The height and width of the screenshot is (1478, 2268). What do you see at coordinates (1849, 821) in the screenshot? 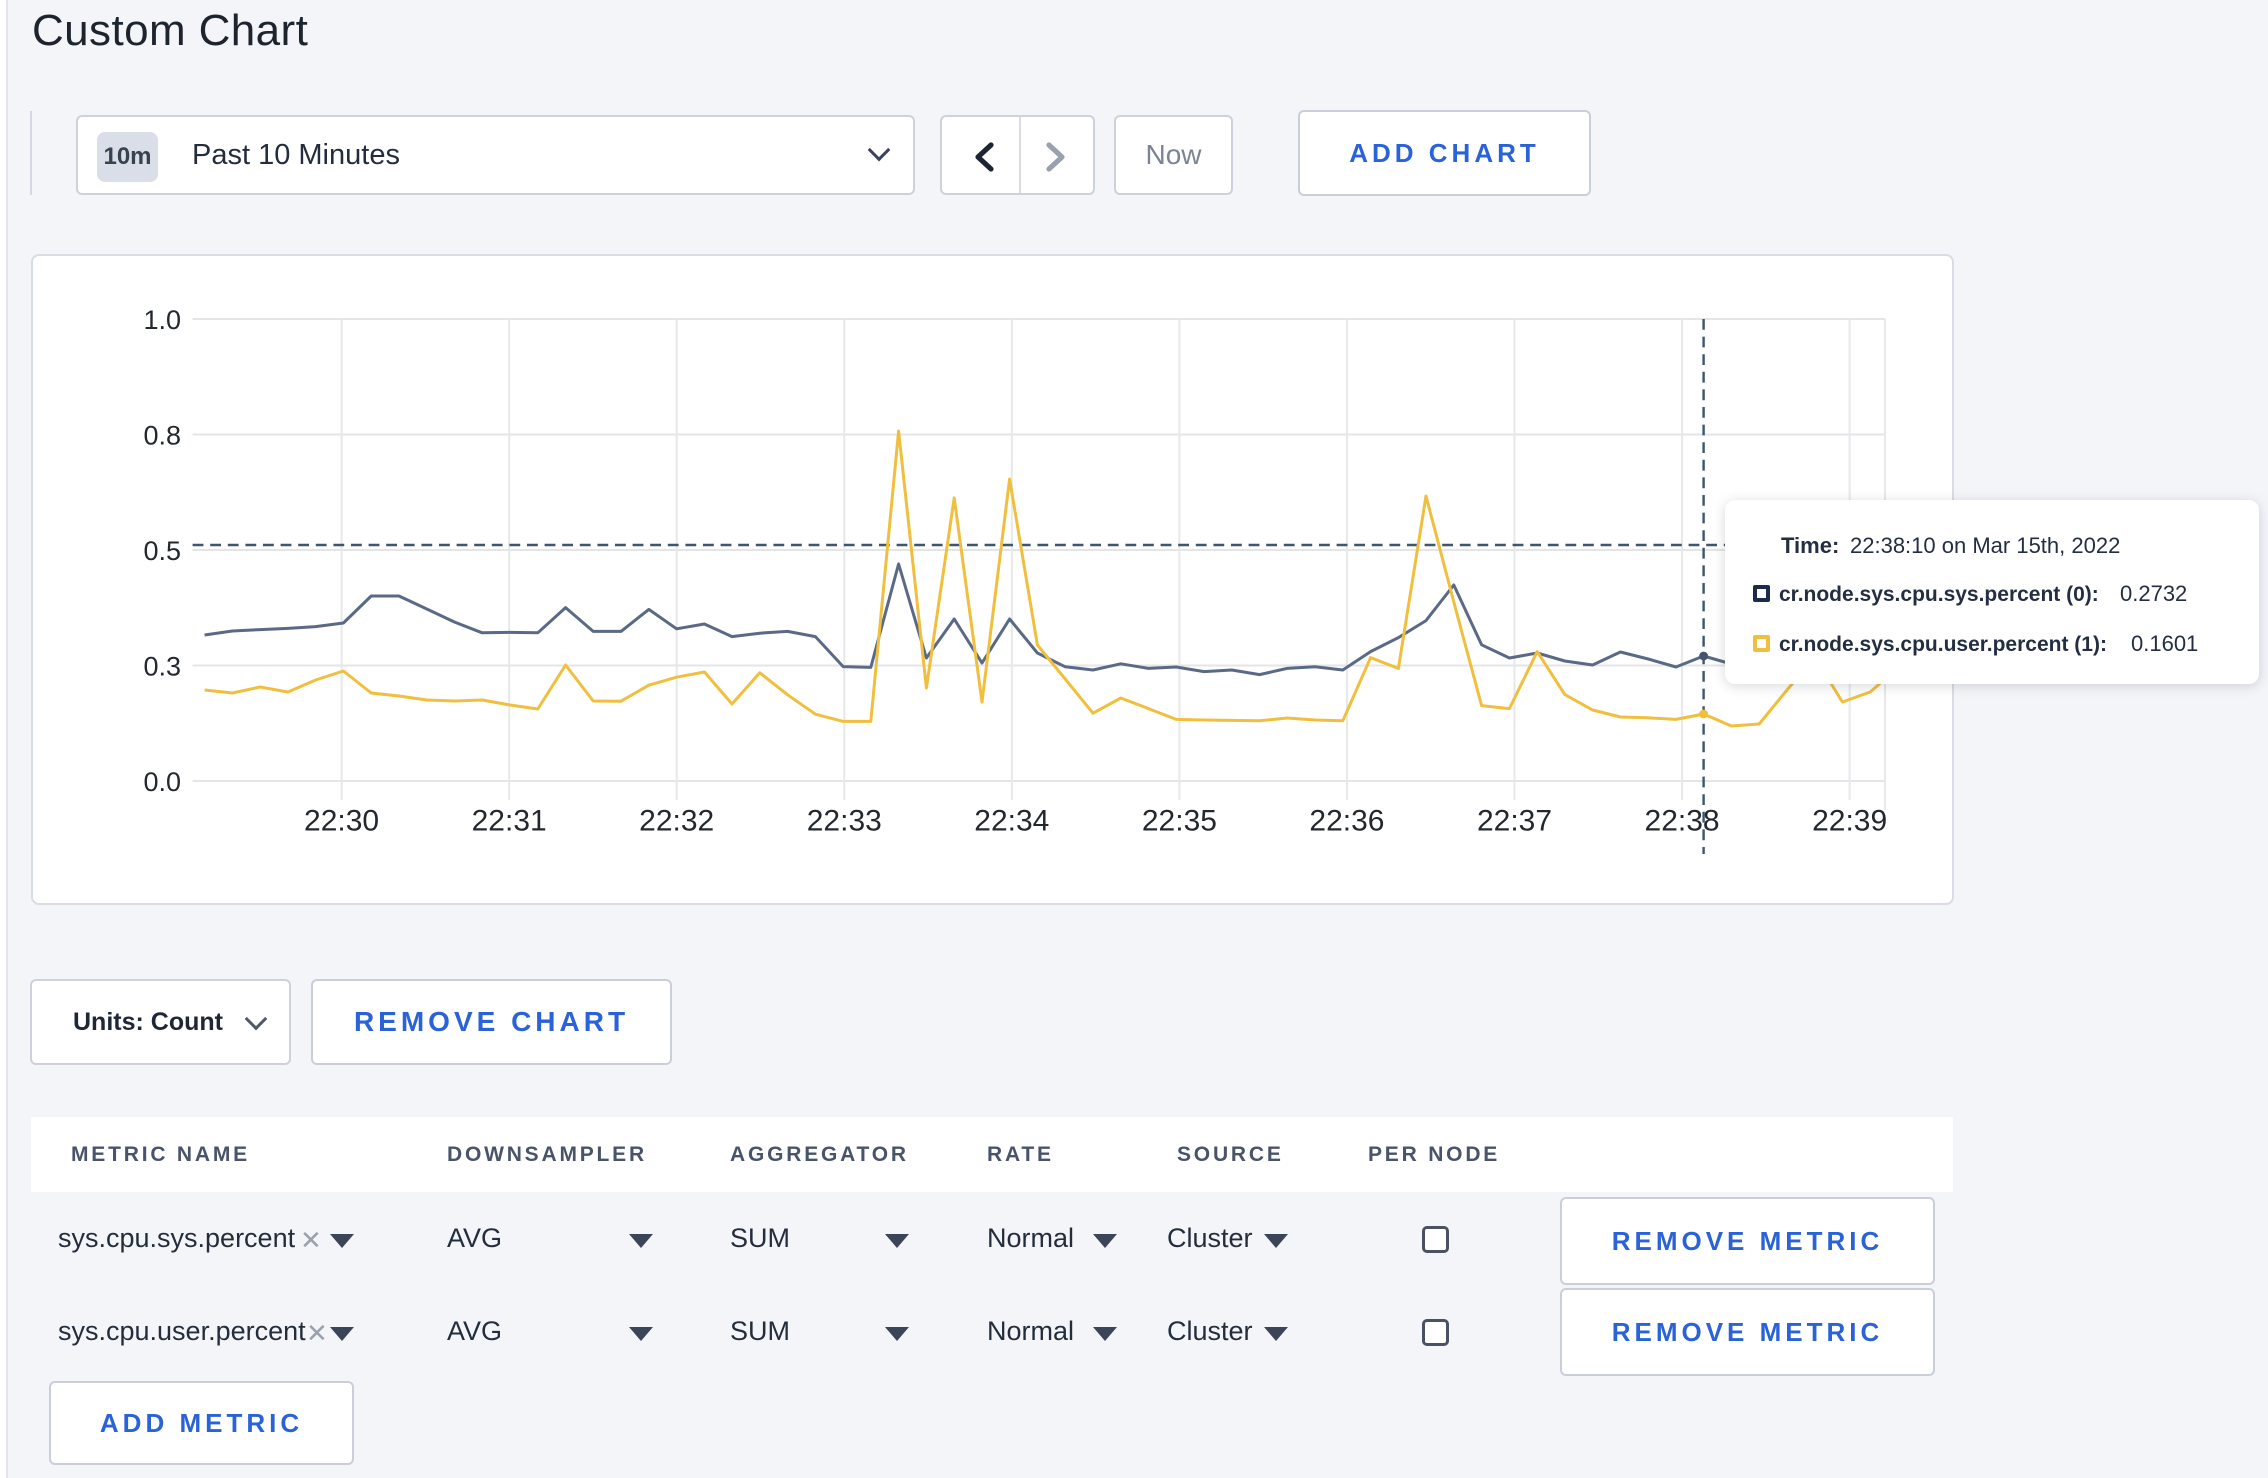
I see `svg-text: 22:39` at bounding box center [1849, 821].